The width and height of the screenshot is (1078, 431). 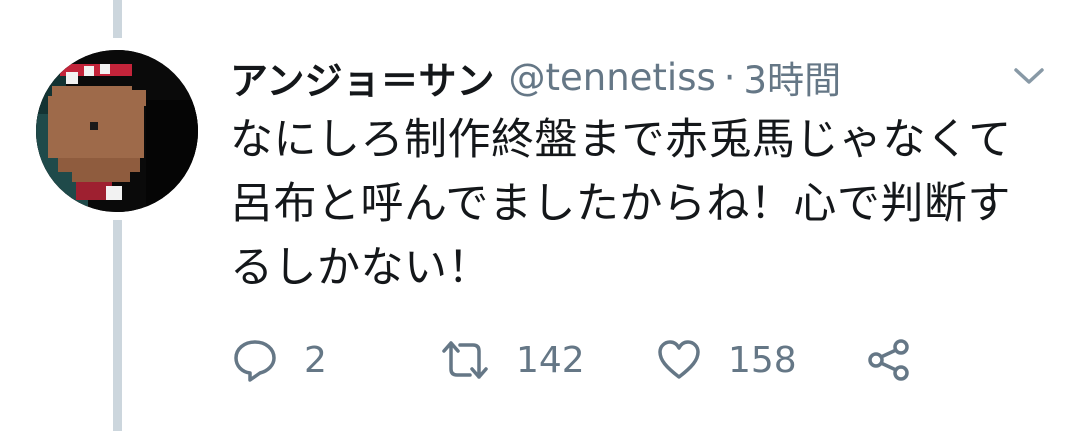 What do you see at coordinates (621, 140) in the screenshot?
I see `tweet-text-line-1: なにしろ制作終盤まで赤兎馬じゃなくて` at bounding box center [621, 140].